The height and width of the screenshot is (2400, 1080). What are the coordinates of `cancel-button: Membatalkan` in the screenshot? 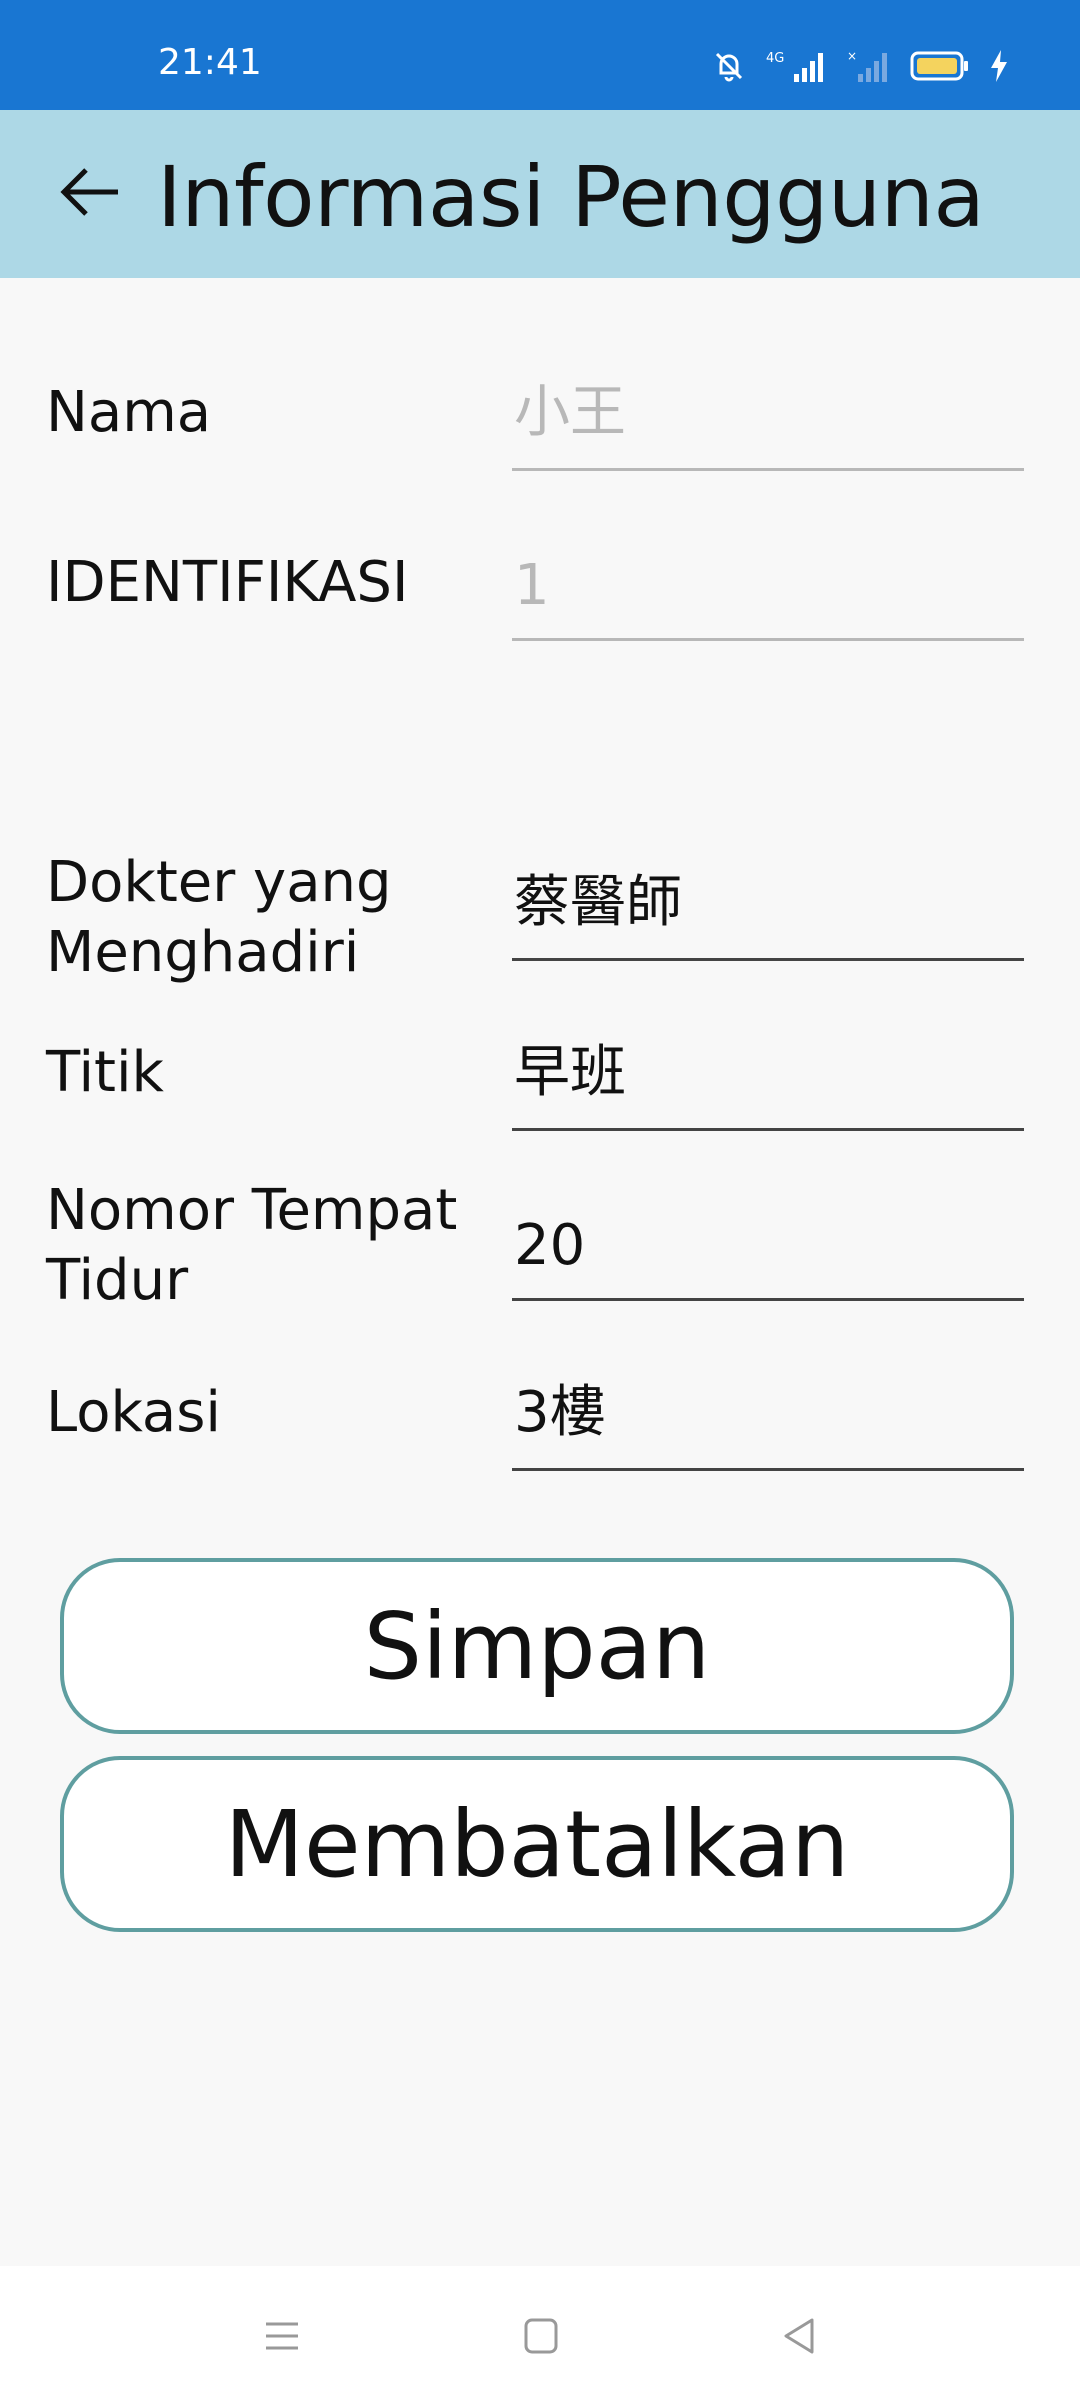 It's located at (537, 1844).